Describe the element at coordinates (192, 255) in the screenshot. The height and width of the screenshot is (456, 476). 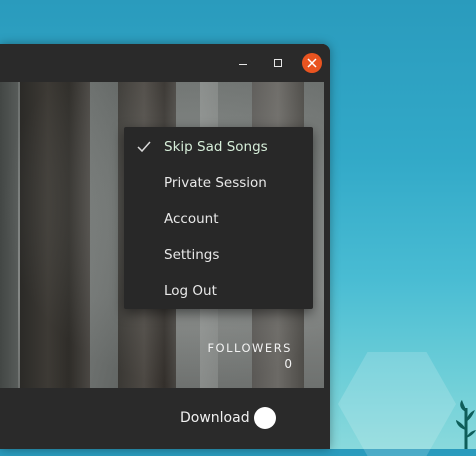
I see `menu-item-label: Settings` at that location.